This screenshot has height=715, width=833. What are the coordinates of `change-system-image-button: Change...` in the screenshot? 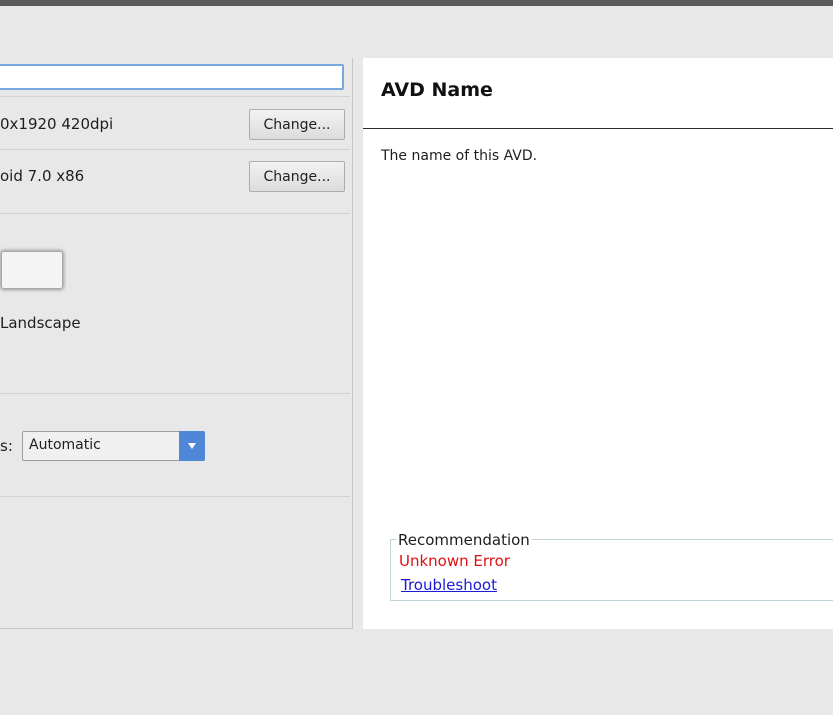 It's located at (297, 176).